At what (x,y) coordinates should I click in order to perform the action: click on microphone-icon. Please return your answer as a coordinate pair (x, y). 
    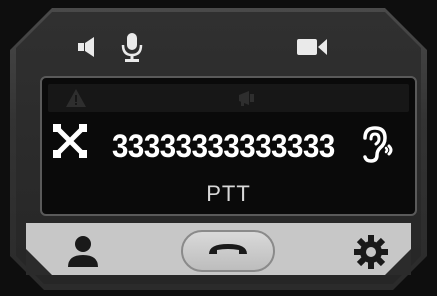
    Looking at the image, I should click on (132, 47).